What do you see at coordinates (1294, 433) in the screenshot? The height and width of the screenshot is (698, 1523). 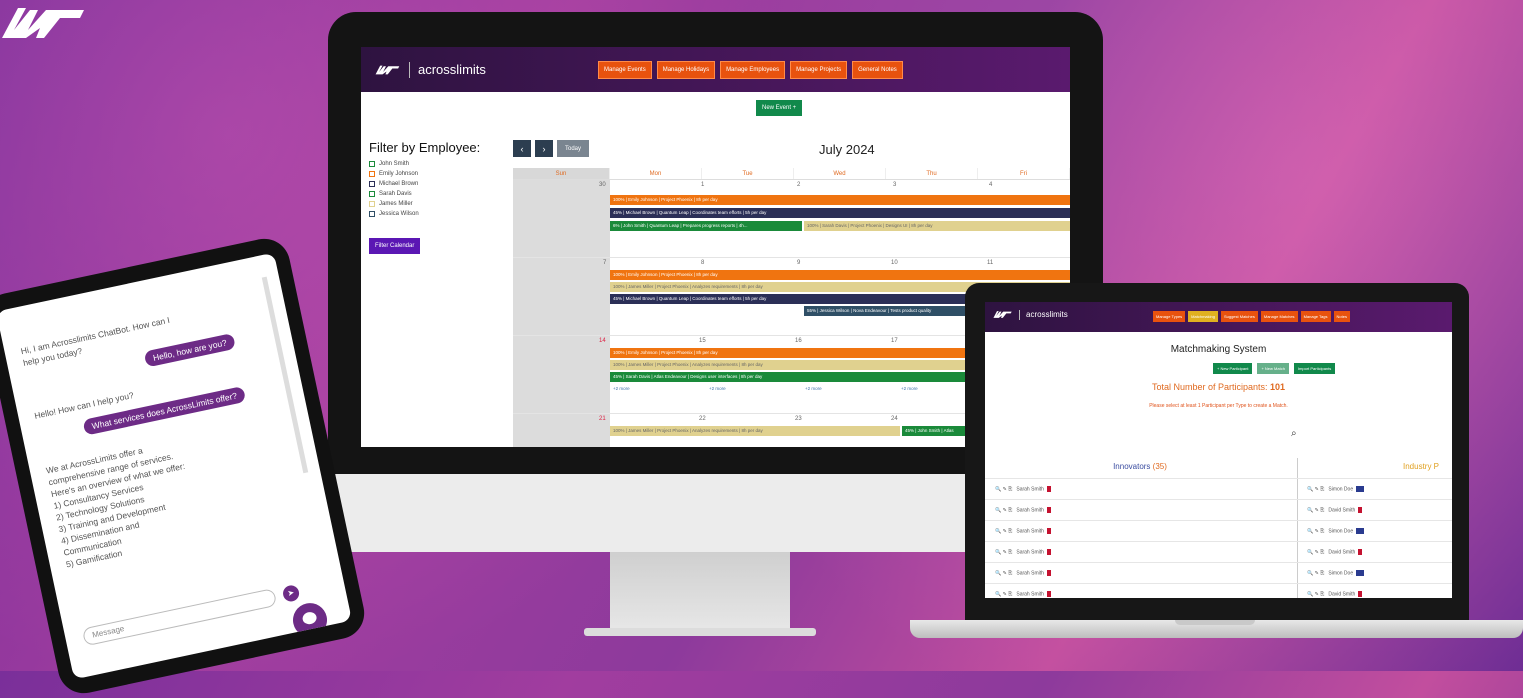 I see `search-icon: ⌕` at bounding box center [1294, 433].